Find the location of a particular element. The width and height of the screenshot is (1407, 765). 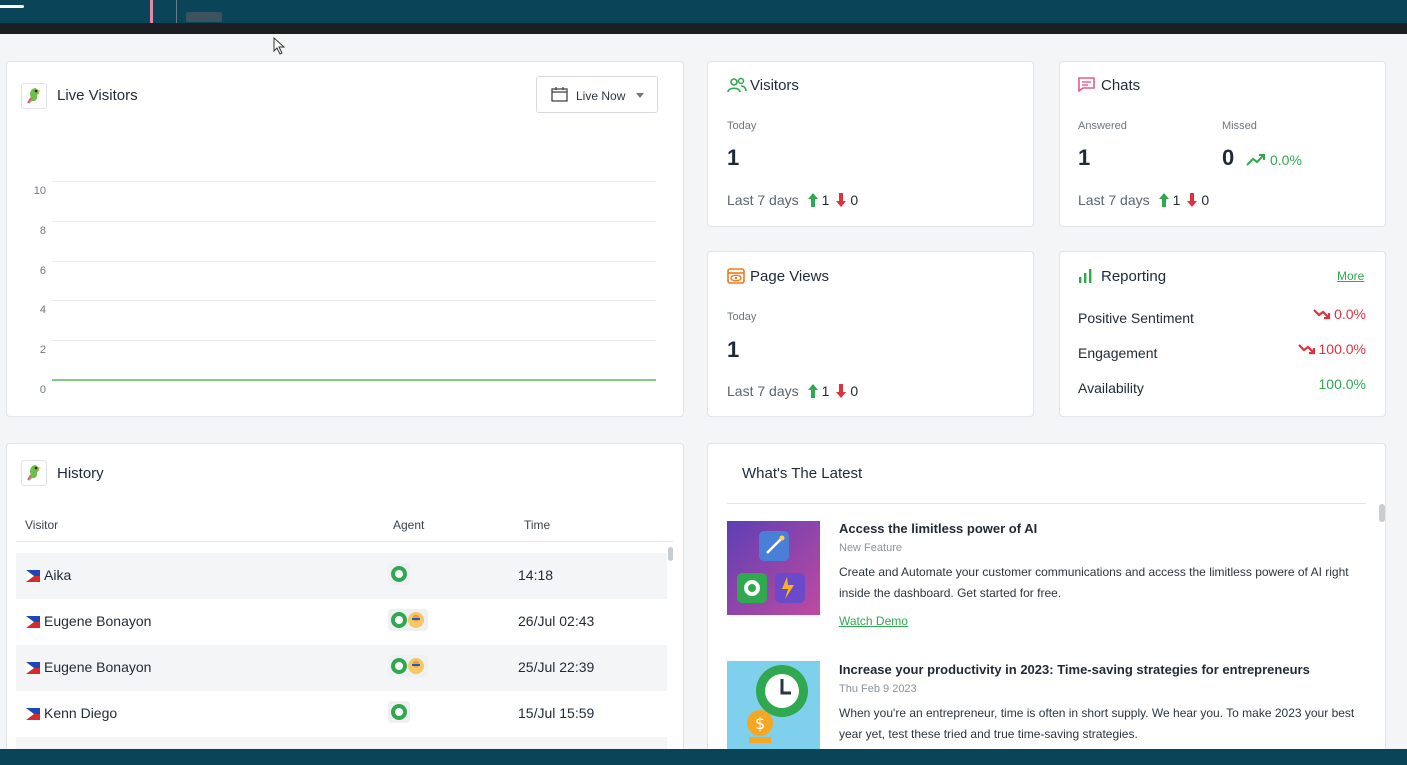

bottom-bar is located at coordinates (703, 757).